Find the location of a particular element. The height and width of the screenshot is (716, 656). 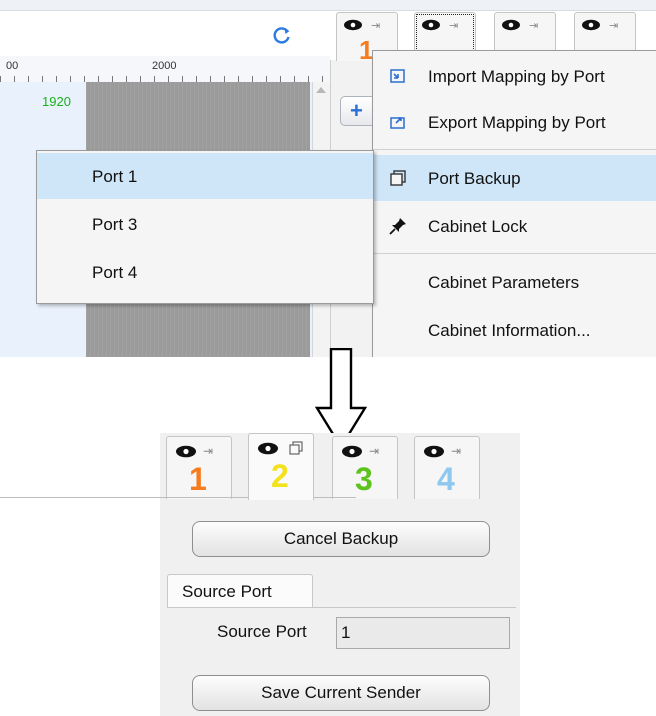

menu-item-import-mapping: Import Mapping by Port is located at coordinates (514, 76).